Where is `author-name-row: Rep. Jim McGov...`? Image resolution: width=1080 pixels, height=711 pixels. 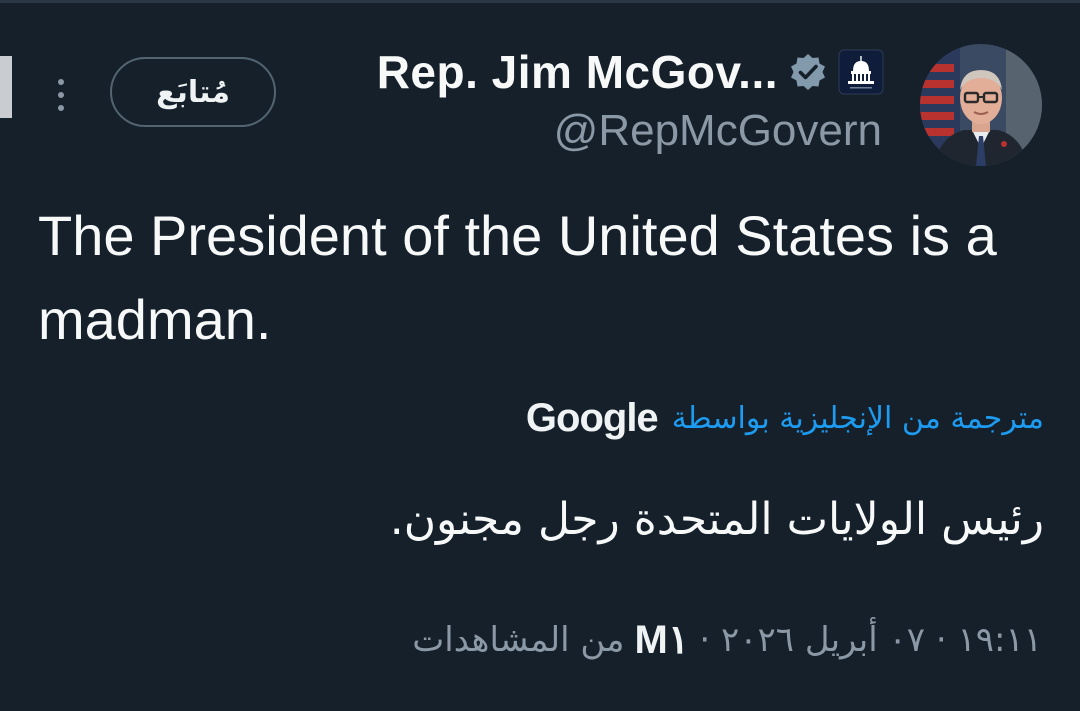
author-name-row: Rep. Jim McGov... is located at coordinates (630, 72).